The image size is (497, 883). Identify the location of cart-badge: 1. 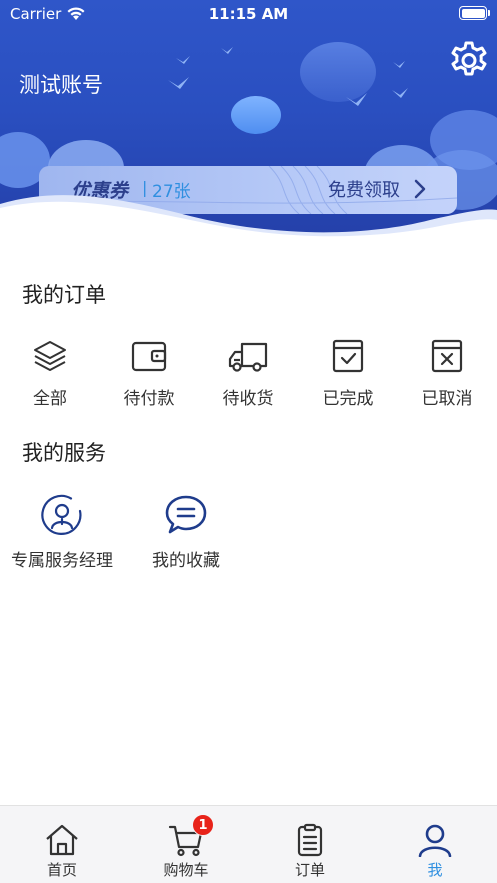
(203, 825).